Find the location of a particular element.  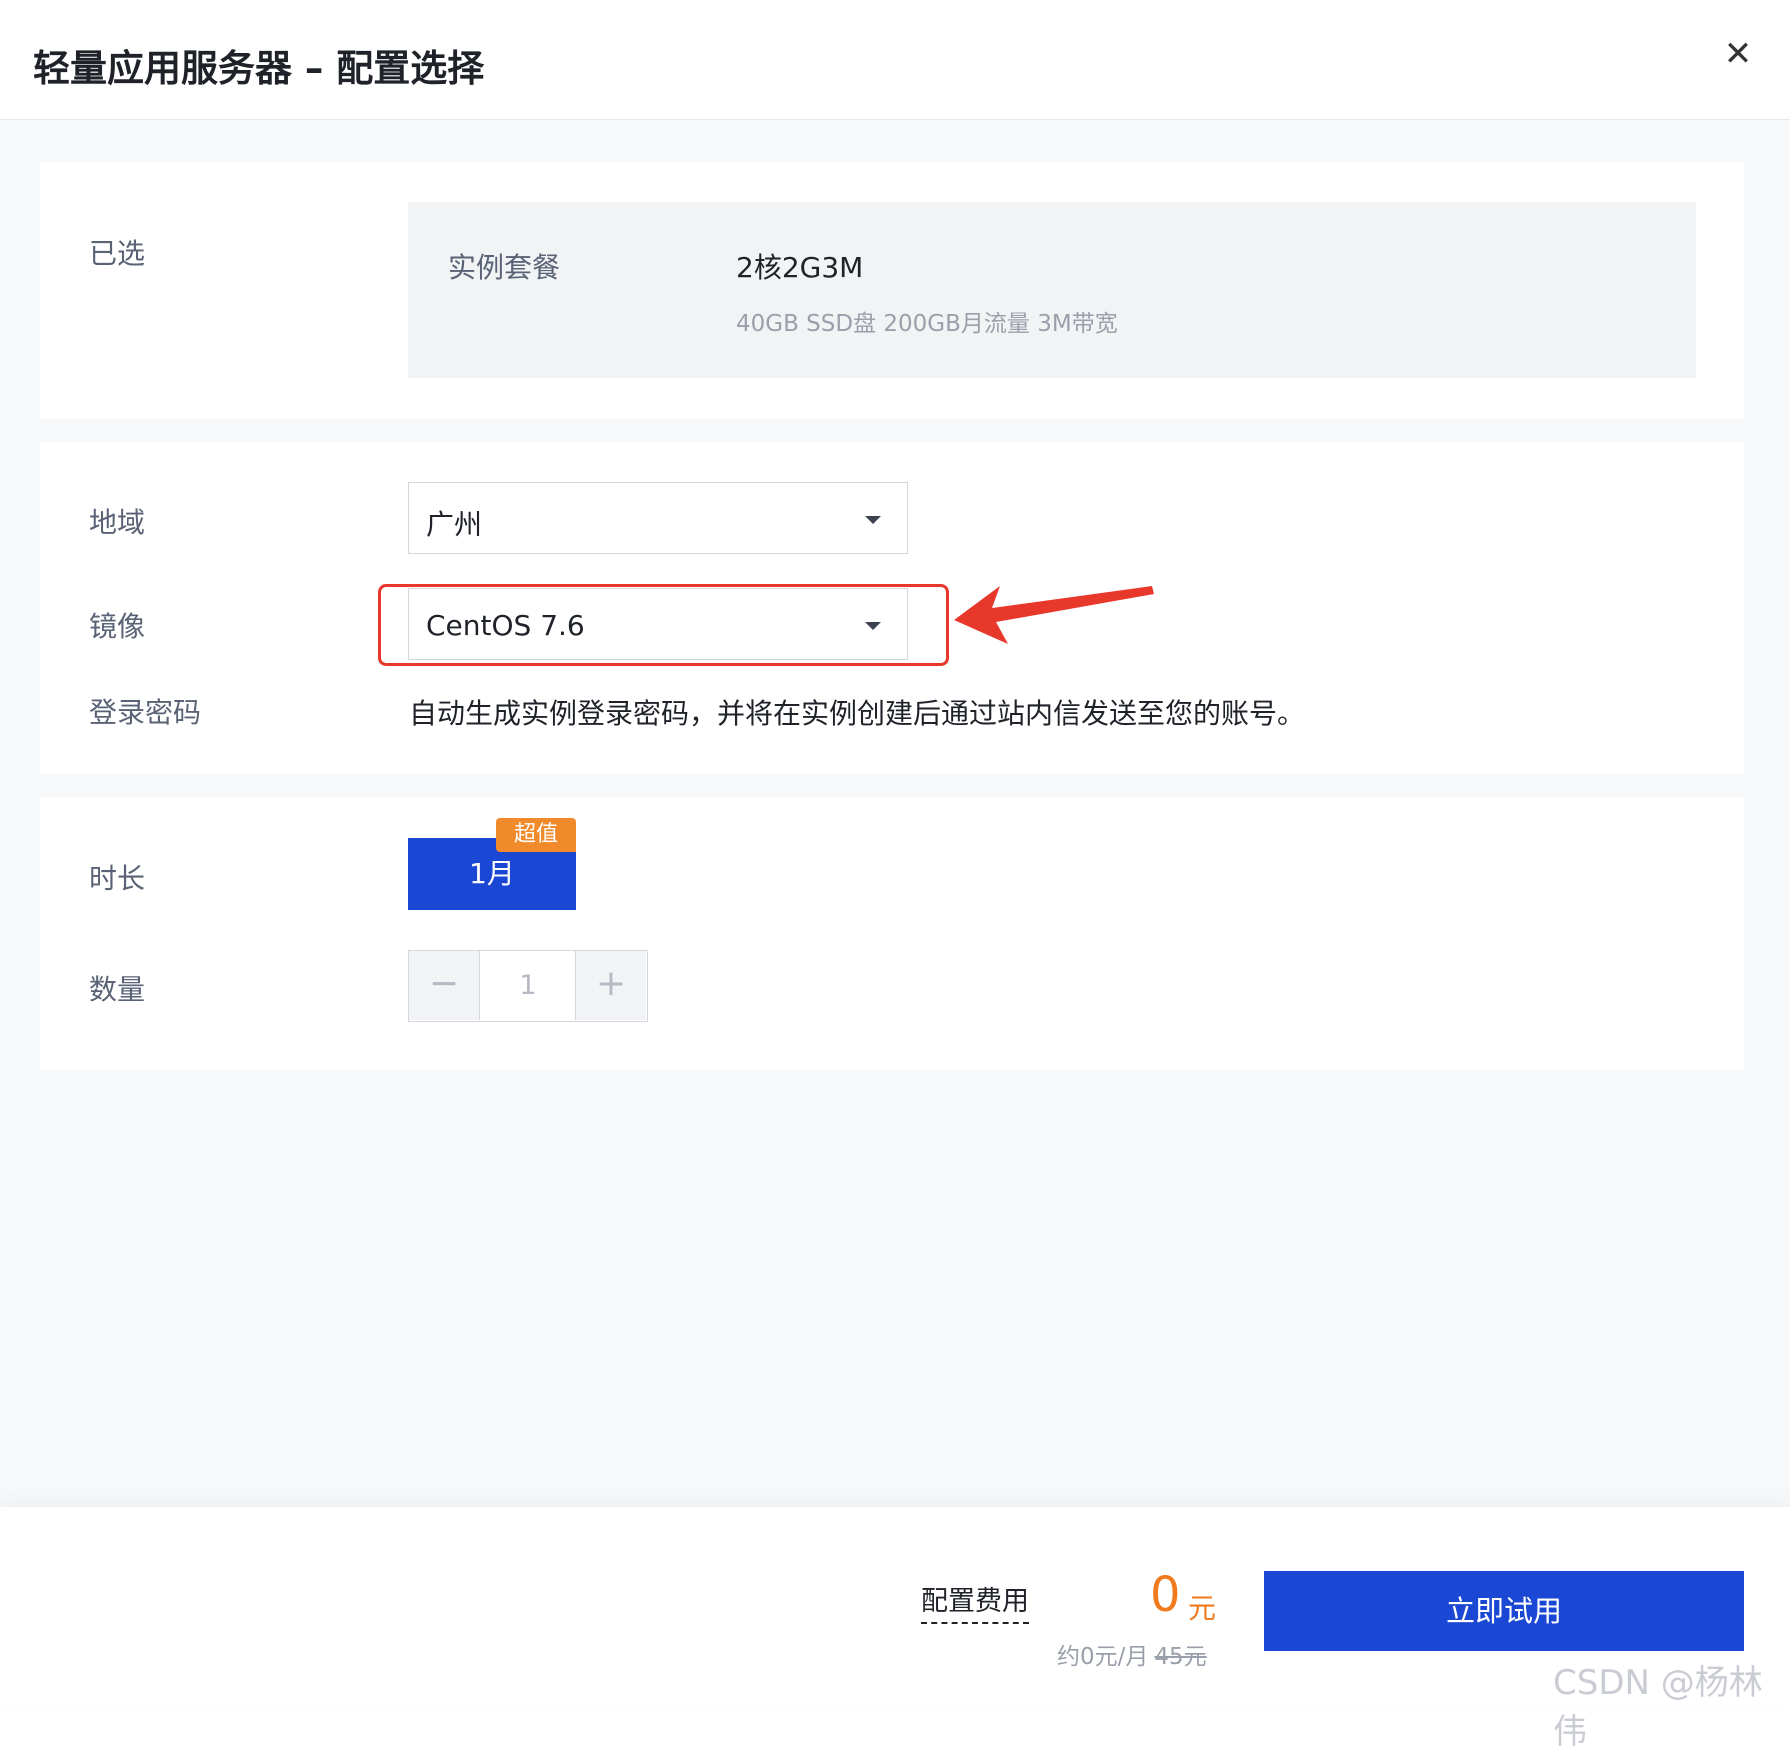

quantity-label: 数量 is located at coordinates (117, 989).